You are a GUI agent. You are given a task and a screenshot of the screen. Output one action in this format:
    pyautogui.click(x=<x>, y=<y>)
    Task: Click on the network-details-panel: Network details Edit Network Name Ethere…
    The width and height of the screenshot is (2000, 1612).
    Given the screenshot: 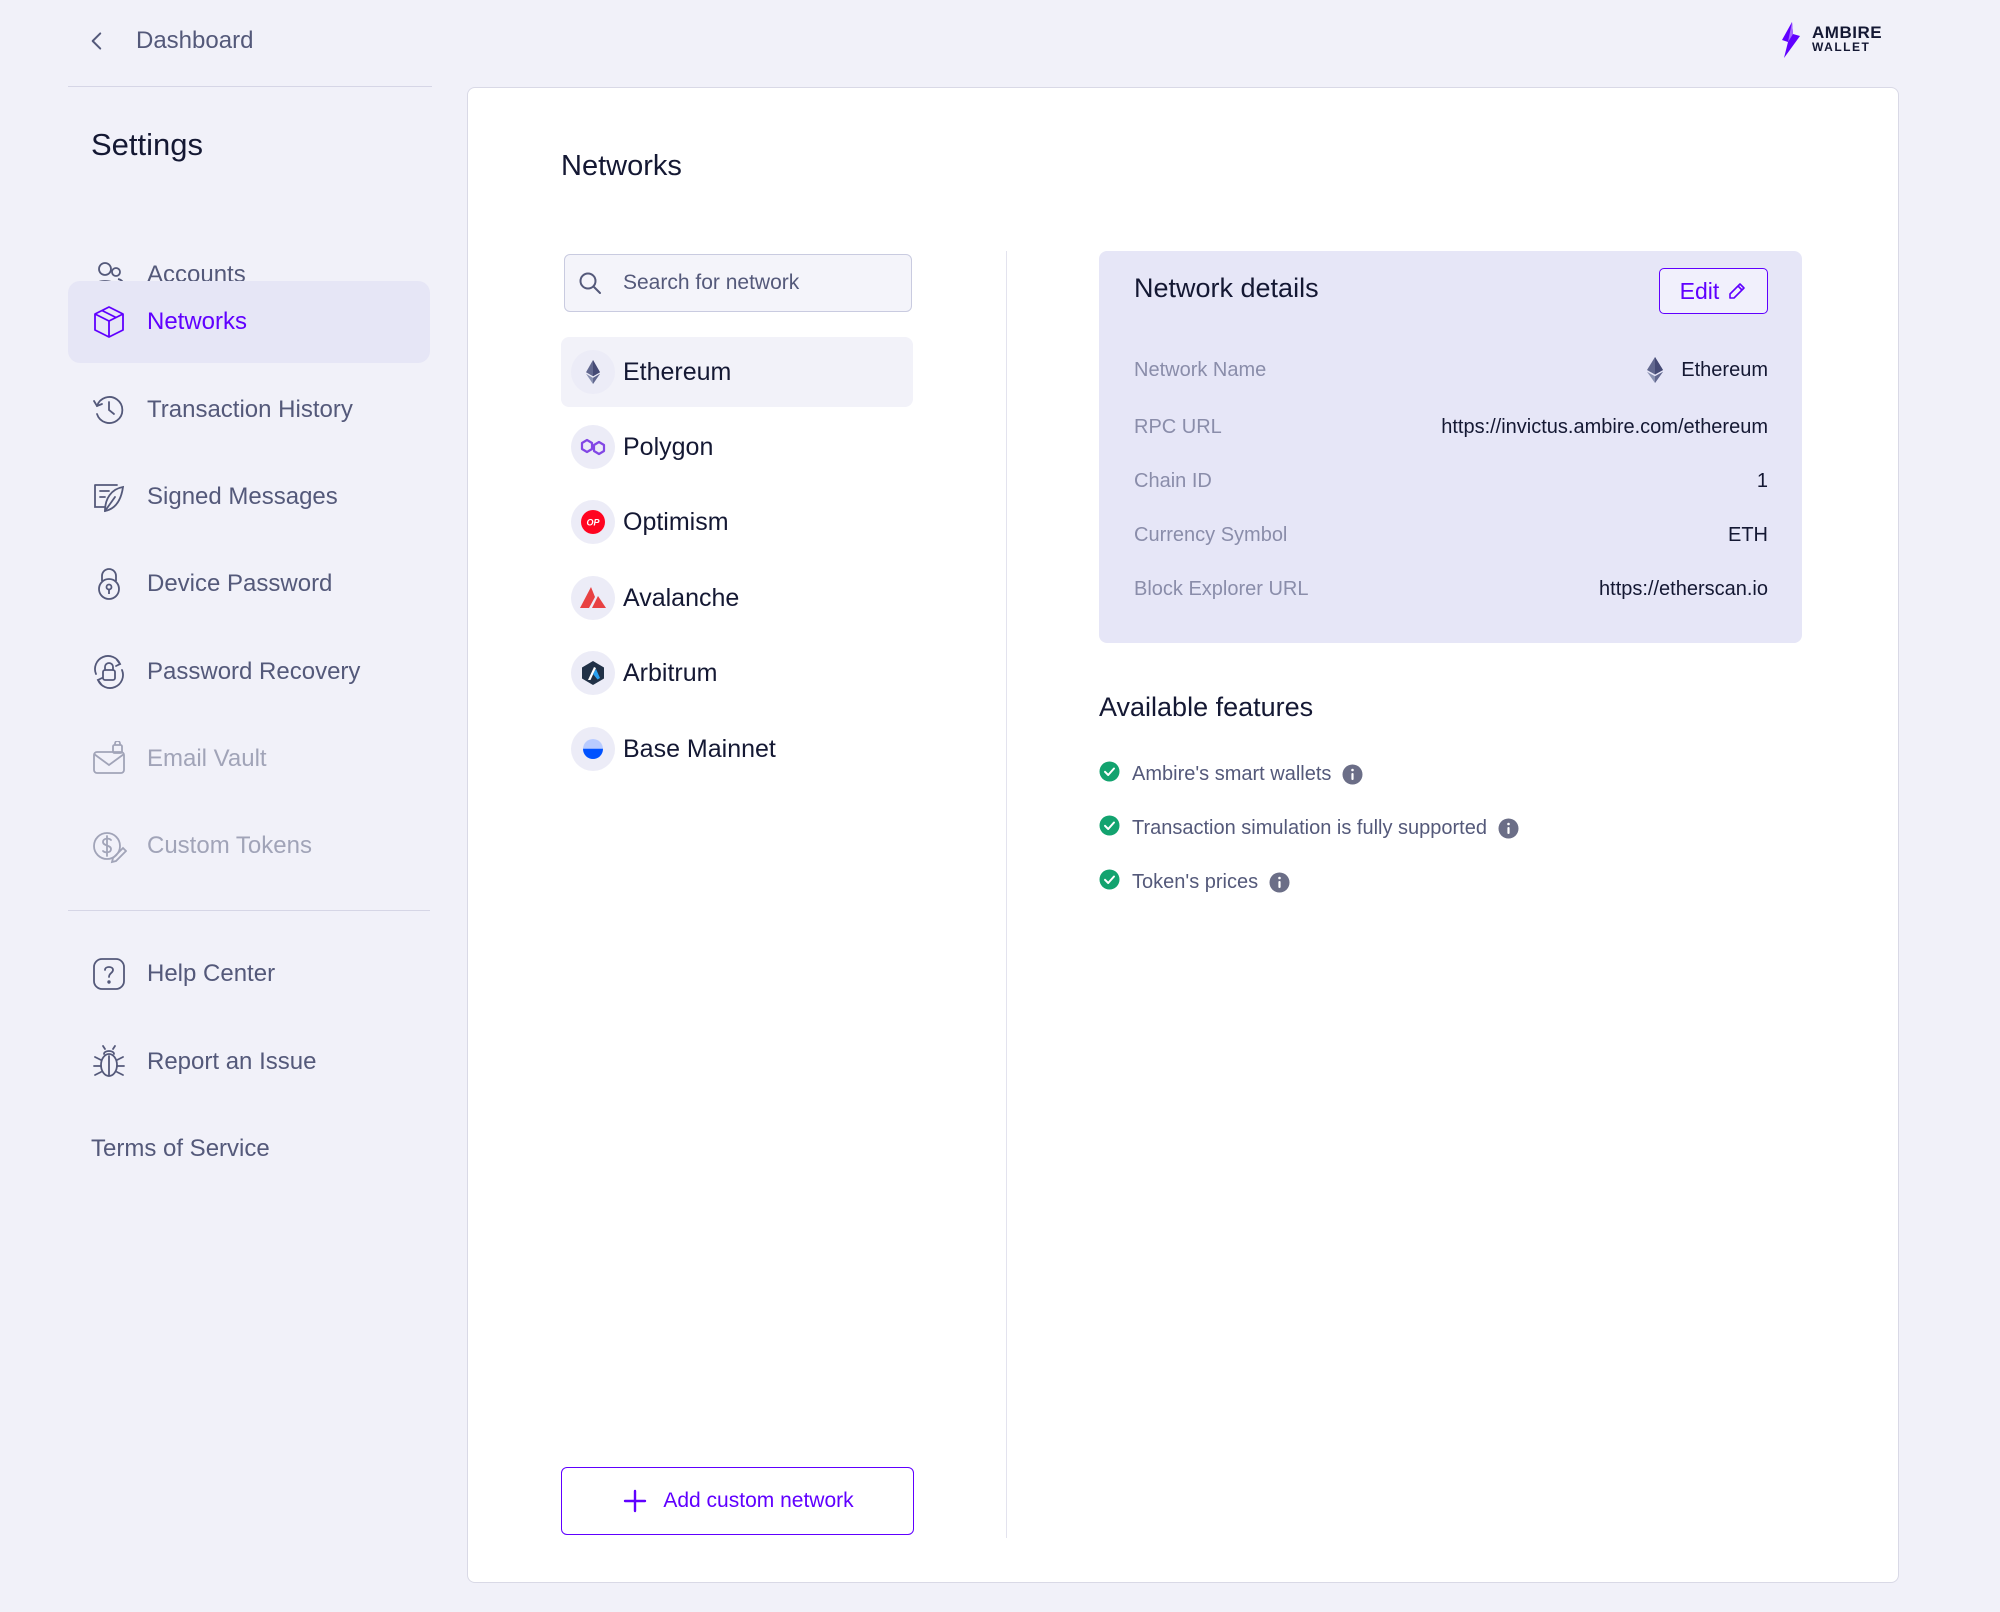 What is the action you would take?
    pyautogui.click(x=1450, y=447)
    